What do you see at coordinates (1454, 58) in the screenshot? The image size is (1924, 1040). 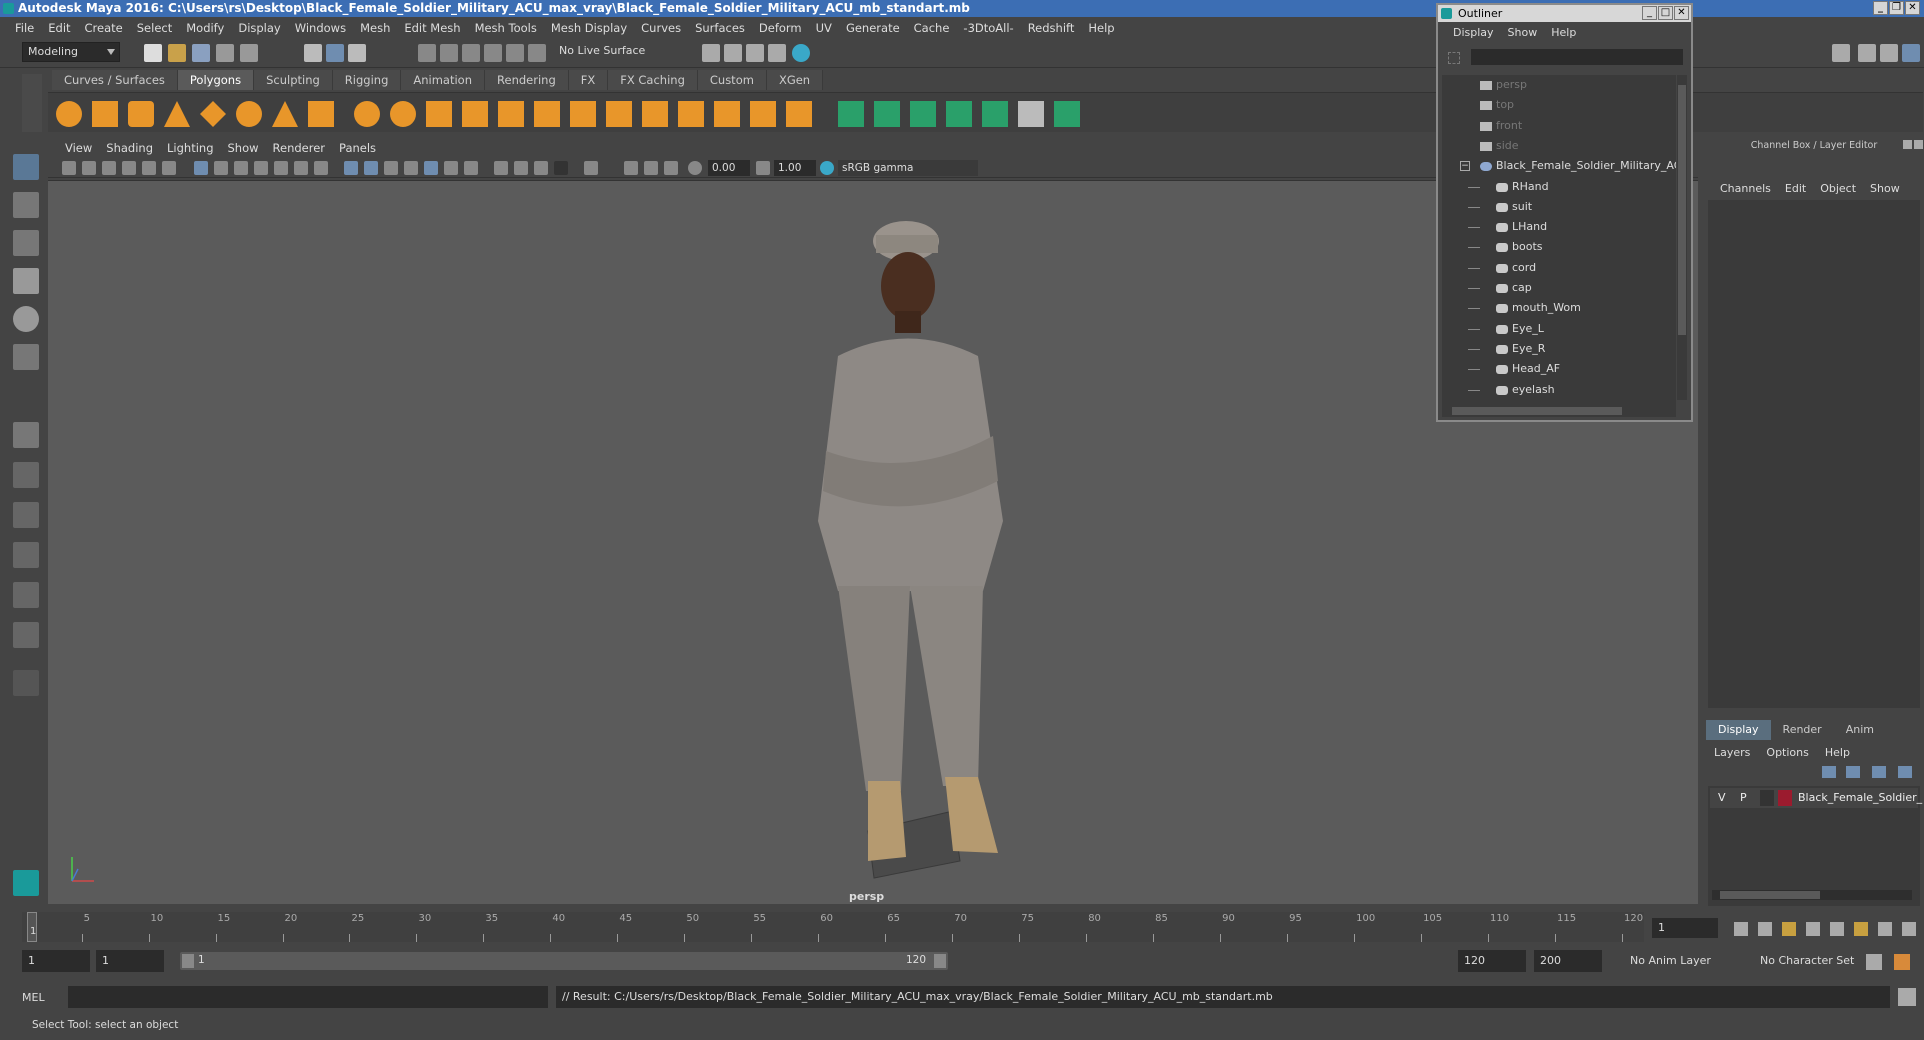 I see `filter-icon` at bounding box center [1454, 58].